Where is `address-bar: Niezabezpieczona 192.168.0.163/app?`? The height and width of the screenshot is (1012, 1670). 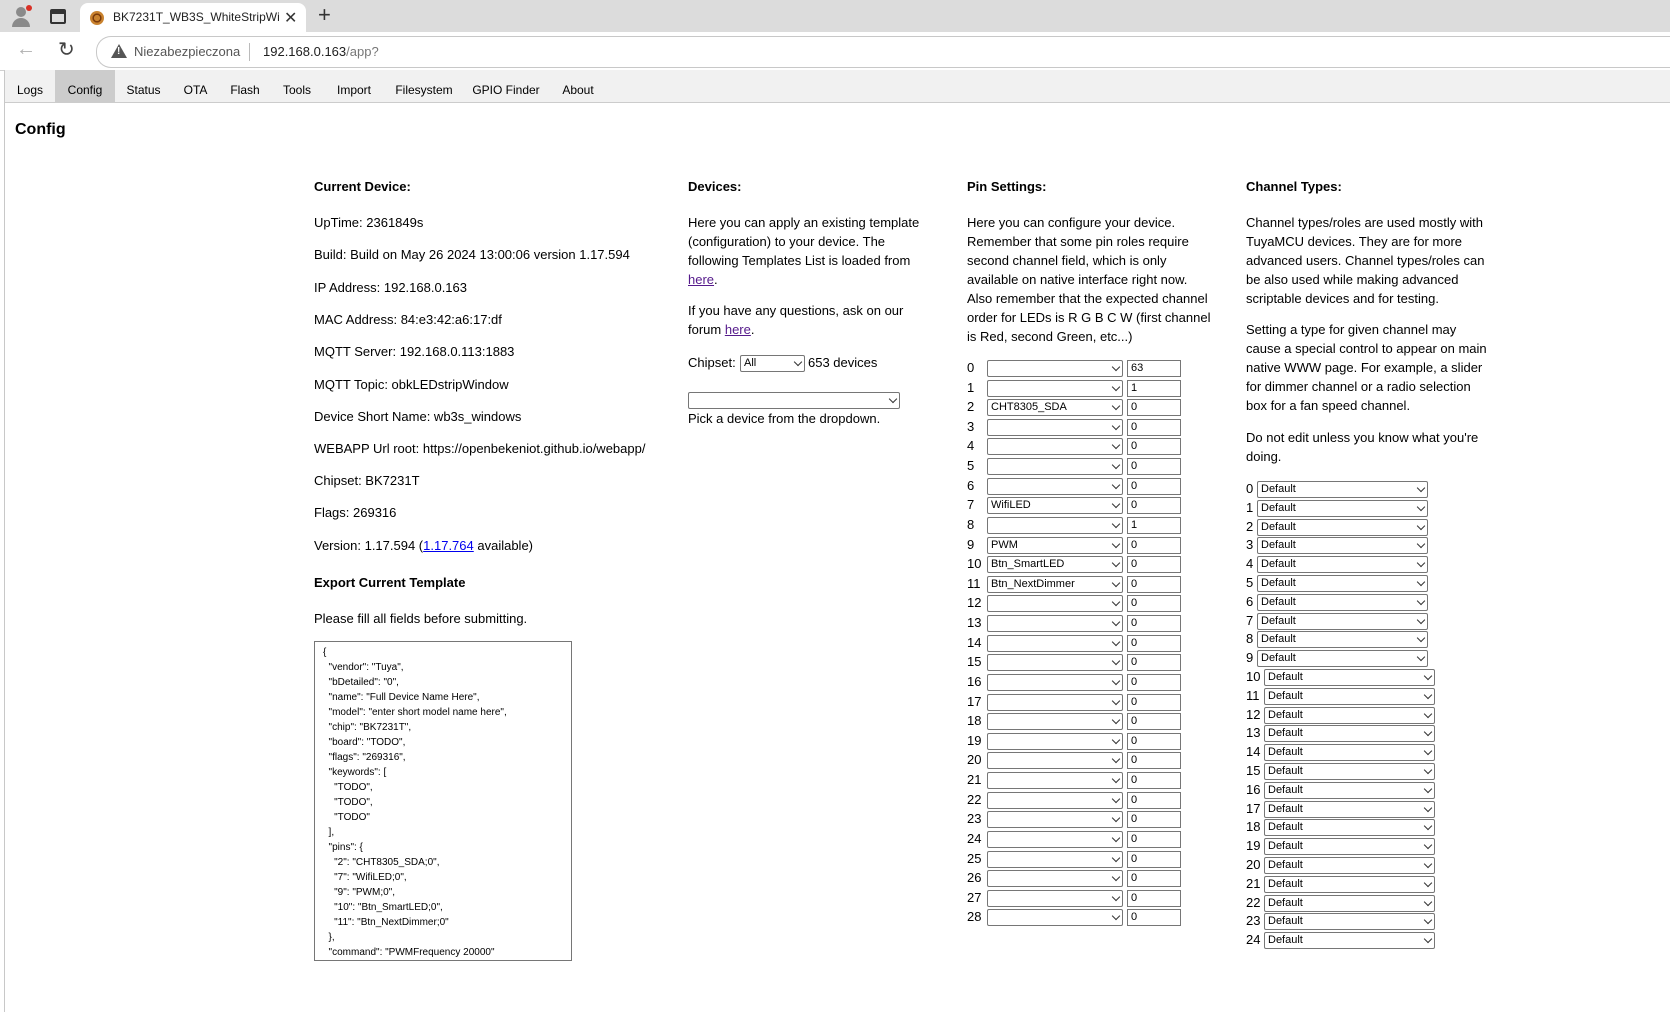 address-bar: Niezabezpieczona 192.168.0.163/app? is located at coordinates (883, 52).